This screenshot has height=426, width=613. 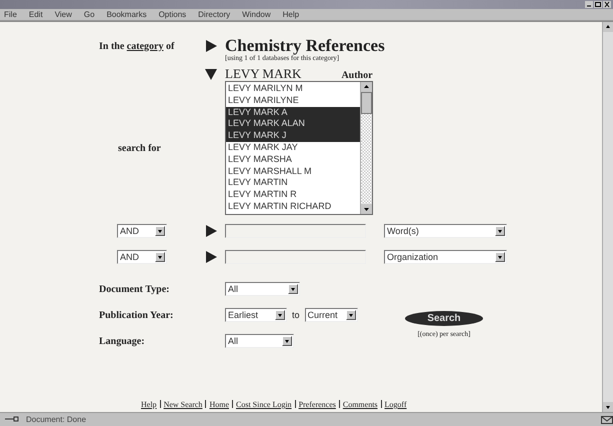 What do you see at coordinates (331, 315) in the screenshot?
I see `dropdown: Current` at bounding box center [331, 315].